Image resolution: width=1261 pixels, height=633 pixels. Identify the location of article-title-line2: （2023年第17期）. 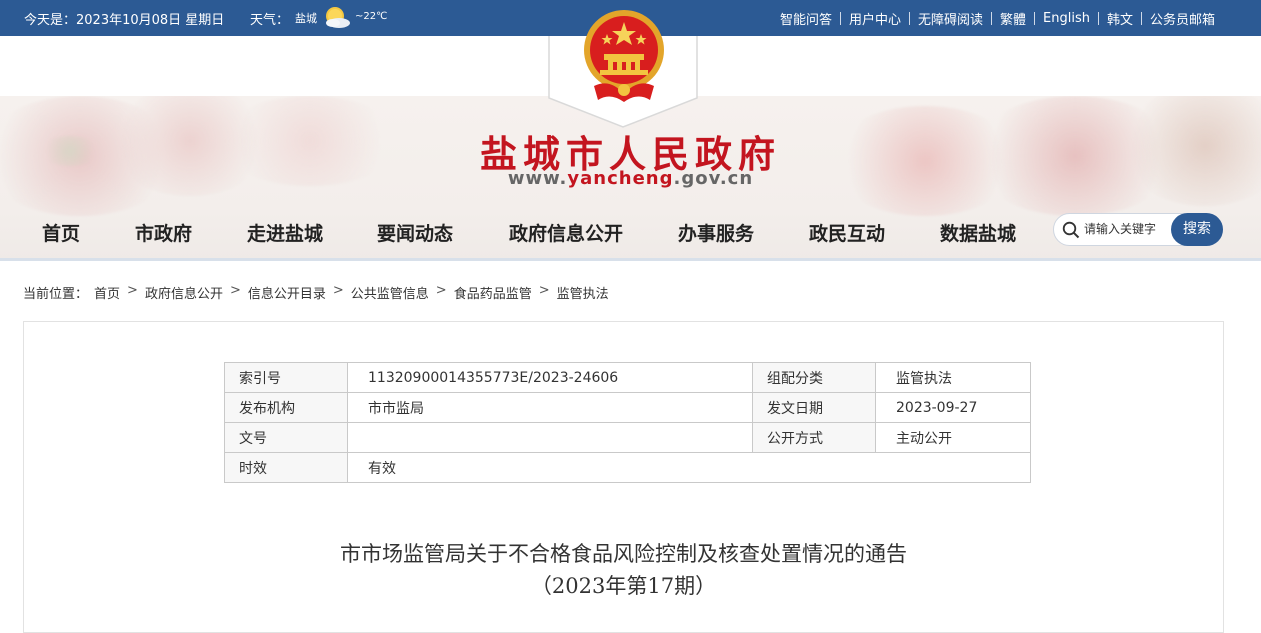
(623, 586).